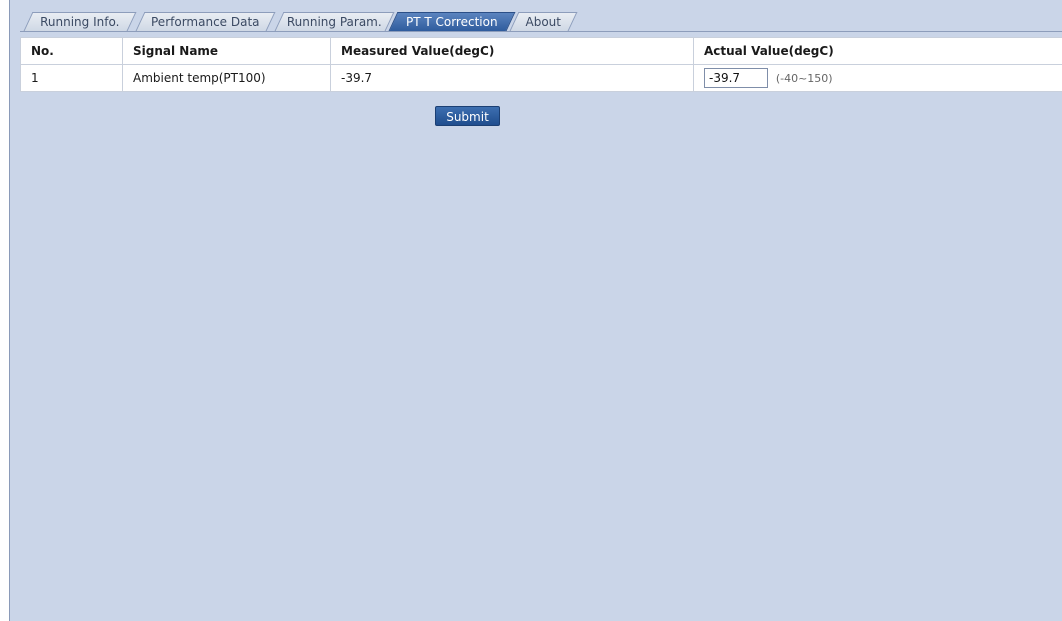 This screenshot has height=621, width=1062. Describe the element at coordinates (736, 78) in the screenshot. I see `actual-value-input` at that location.